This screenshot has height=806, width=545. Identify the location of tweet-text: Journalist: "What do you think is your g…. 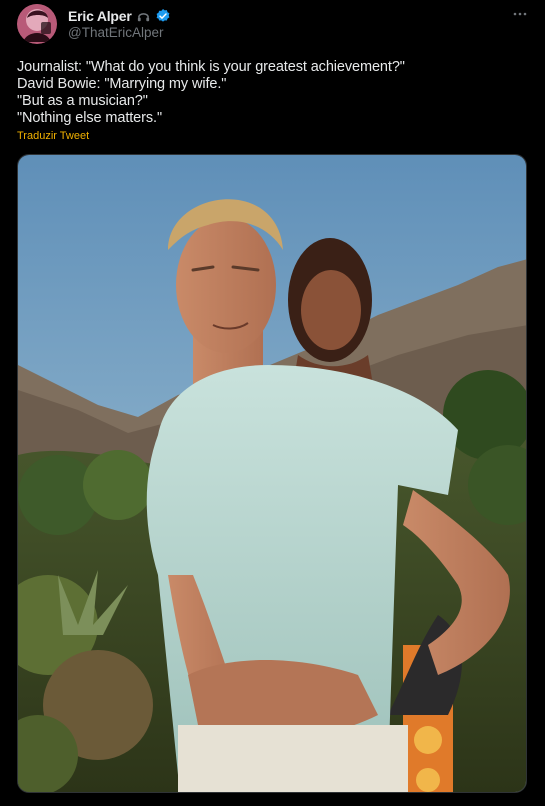
(272, 93).